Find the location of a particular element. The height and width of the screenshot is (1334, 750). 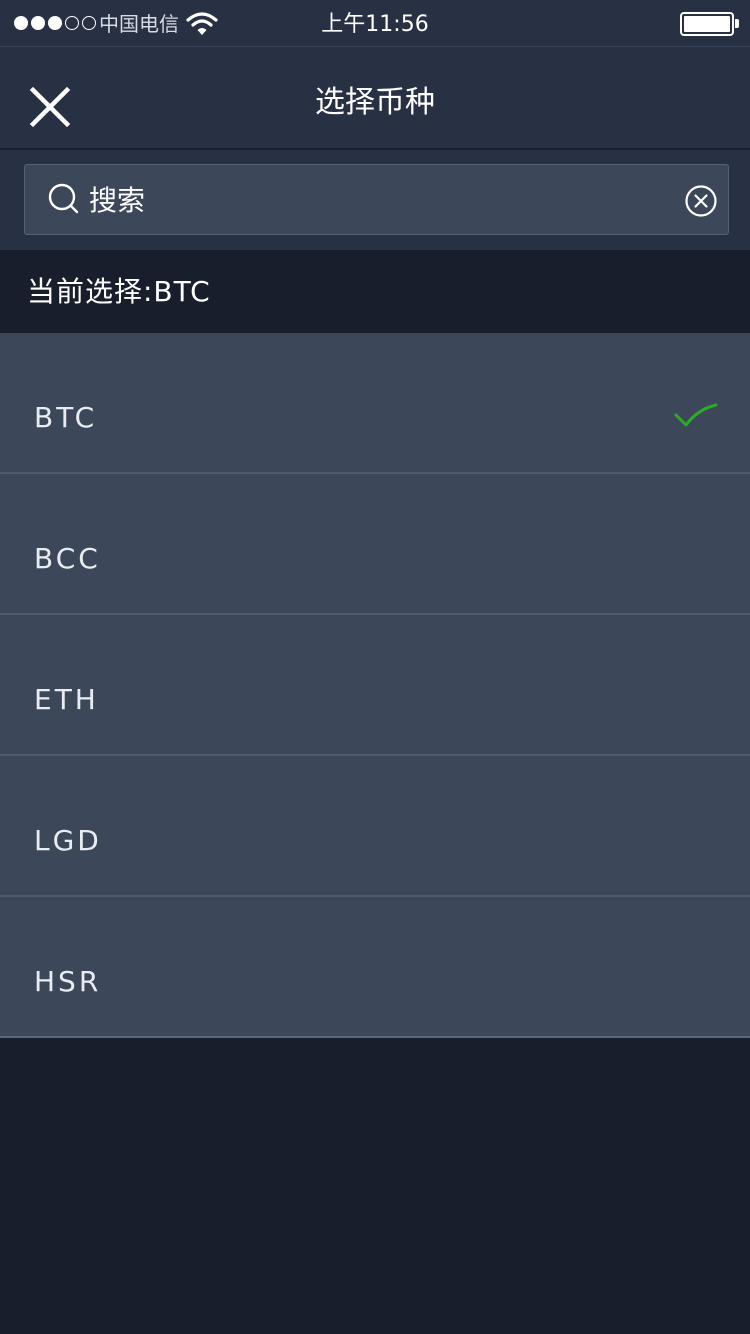

navigation-bar: 选择币种 is located at coordinates (375, 98).